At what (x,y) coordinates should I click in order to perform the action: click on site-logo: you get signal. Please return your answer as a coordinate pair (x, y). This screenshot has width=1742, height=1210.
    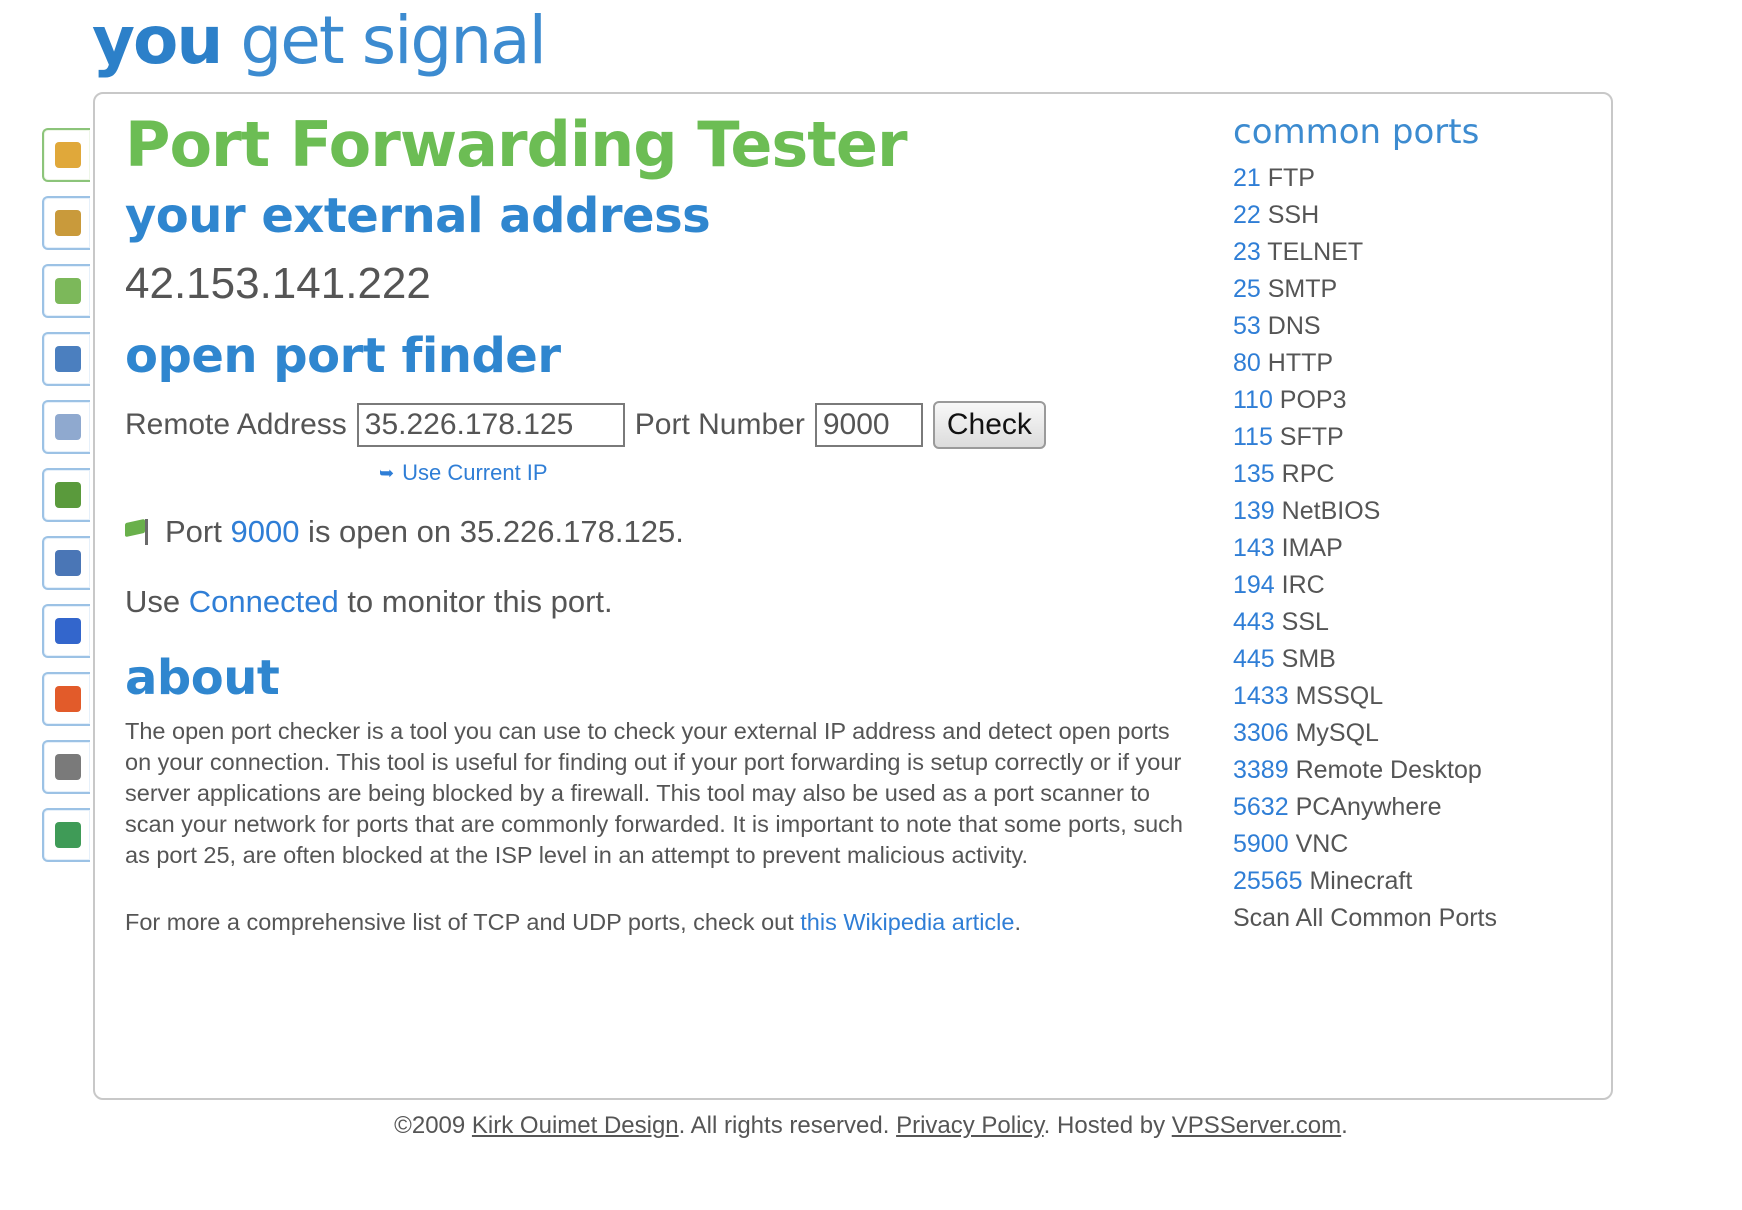
    Looking at the image, I should click on (319, 41).